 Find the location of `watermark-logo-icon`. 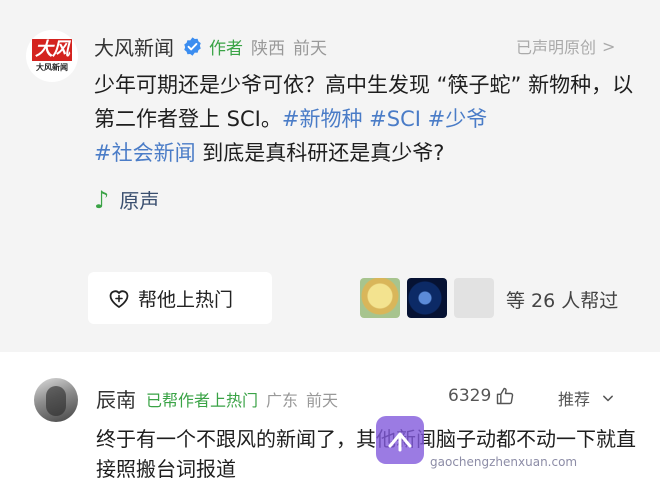

watermark-logo-icon is located at coordinates (400, 440).